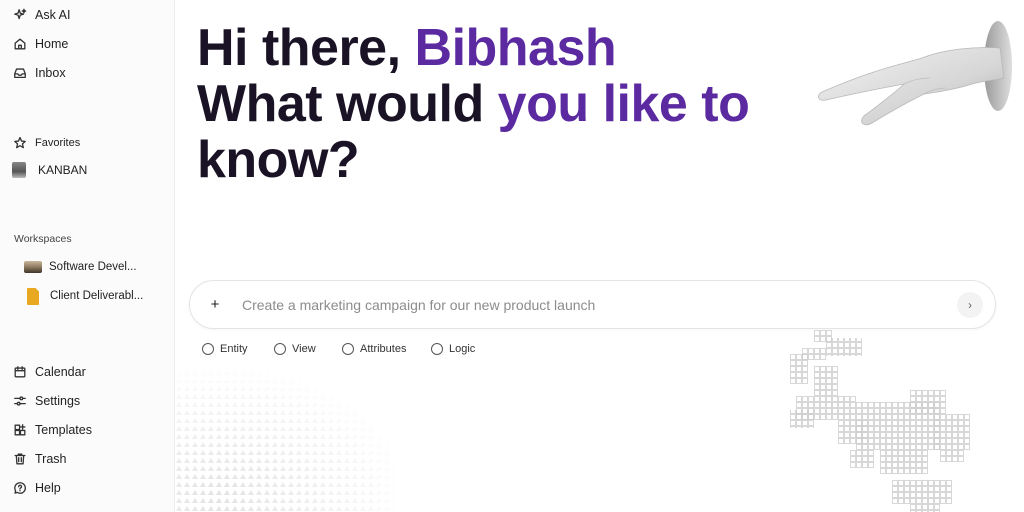 The height and width of the screenshot is (512, 1024). Describe the element at coordinates (19, 170) in the screenshot. I see `avatar-icon` at that location.